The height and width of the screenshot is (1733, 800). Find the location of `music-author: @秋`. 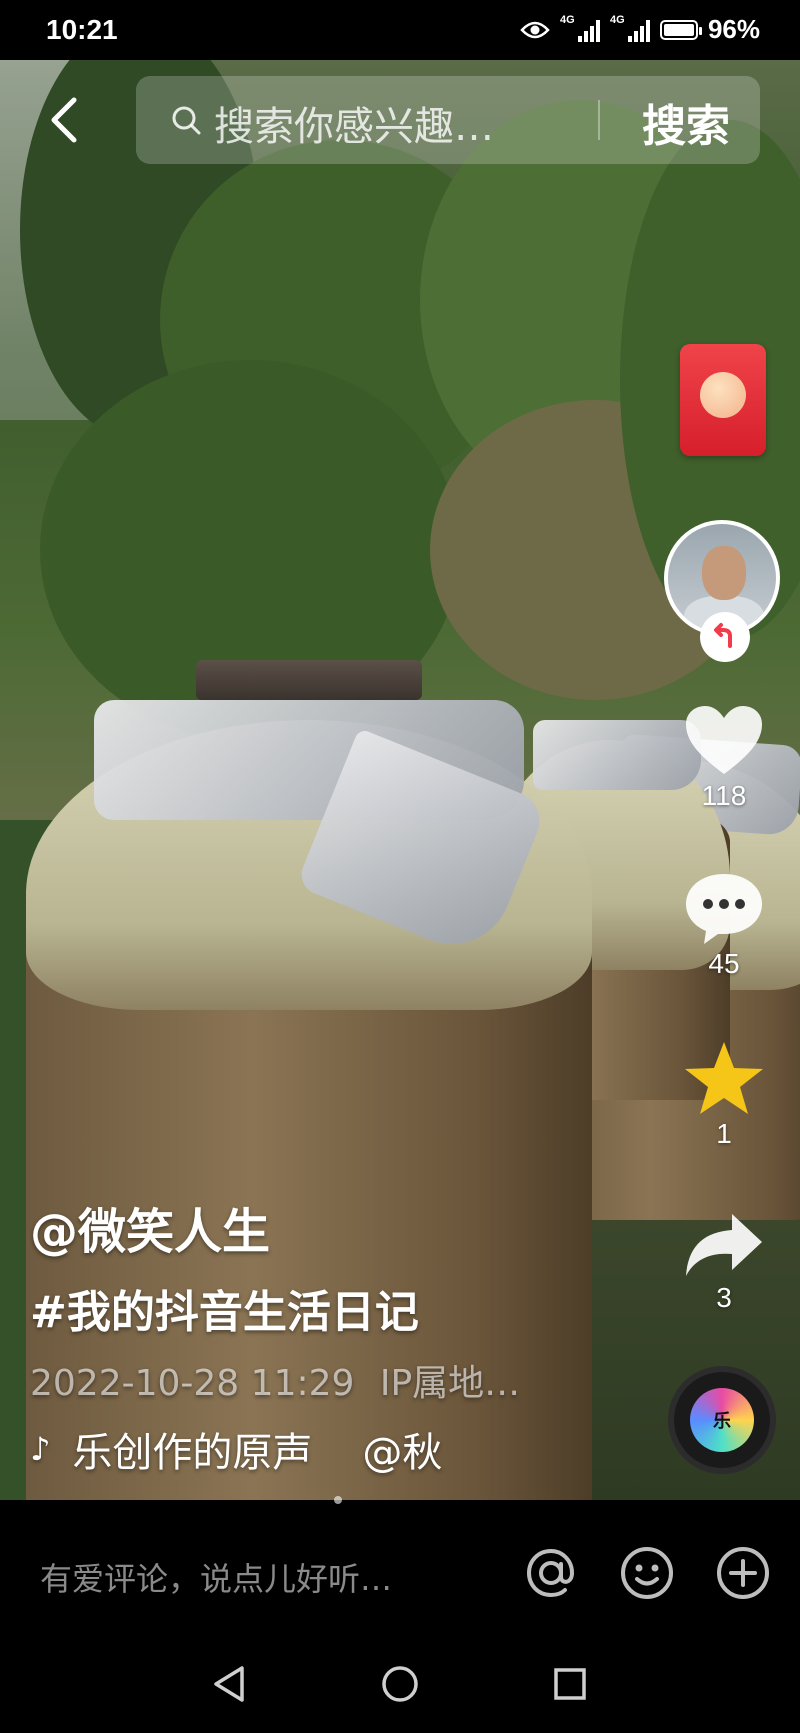

music-author: @秋 is located at coordinates (402, 1453).